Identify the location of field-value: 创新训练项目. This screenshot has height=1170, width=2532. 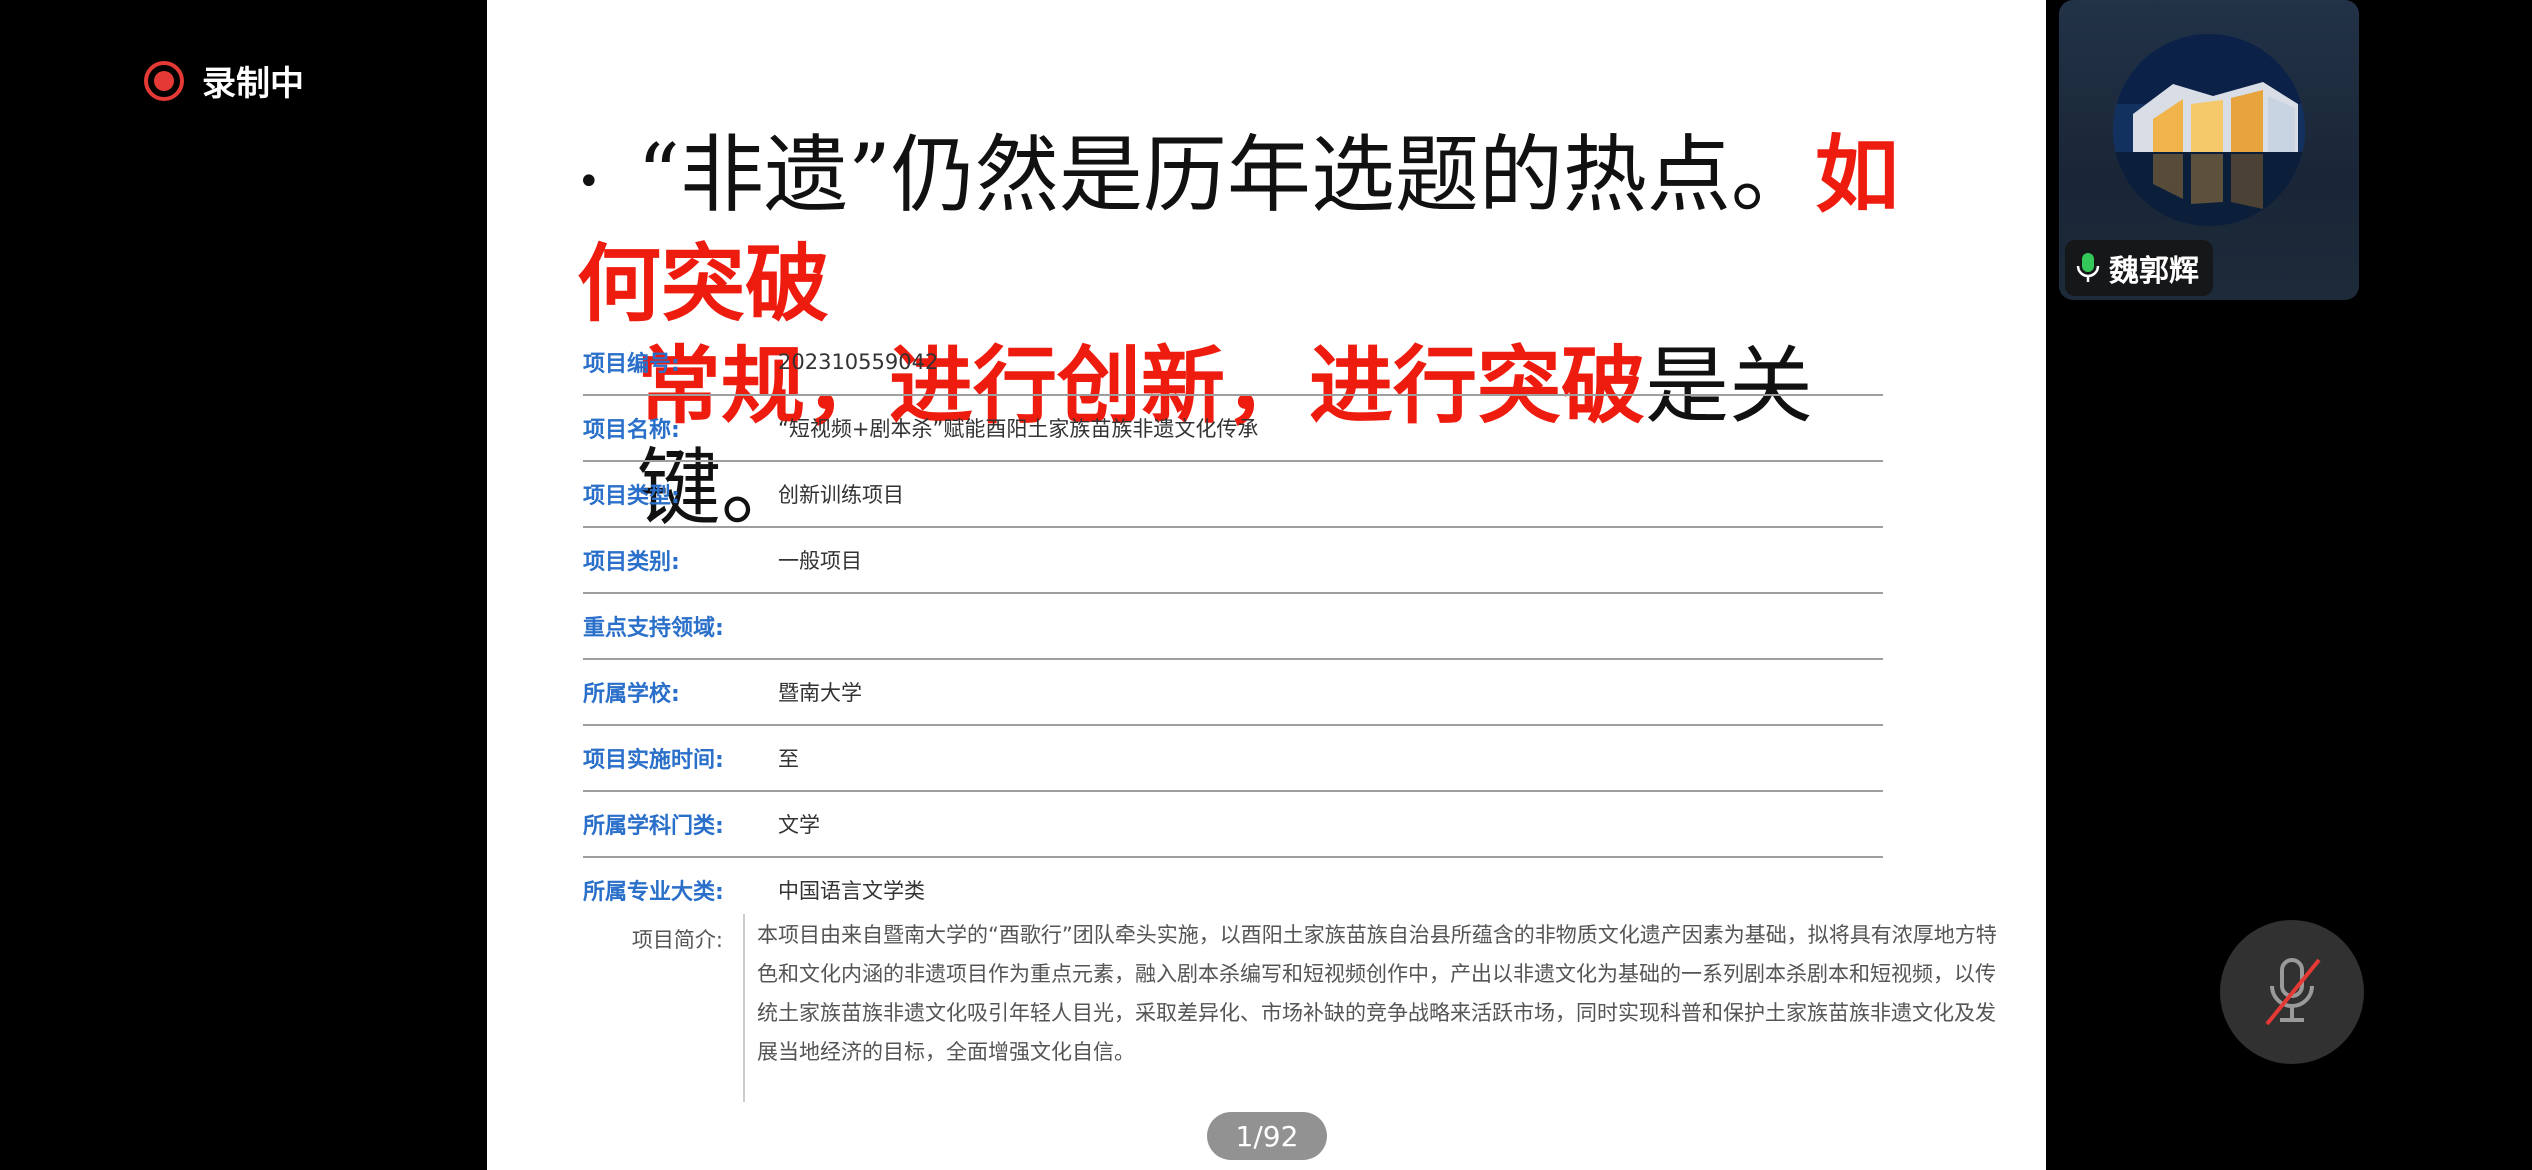
(841, 495).